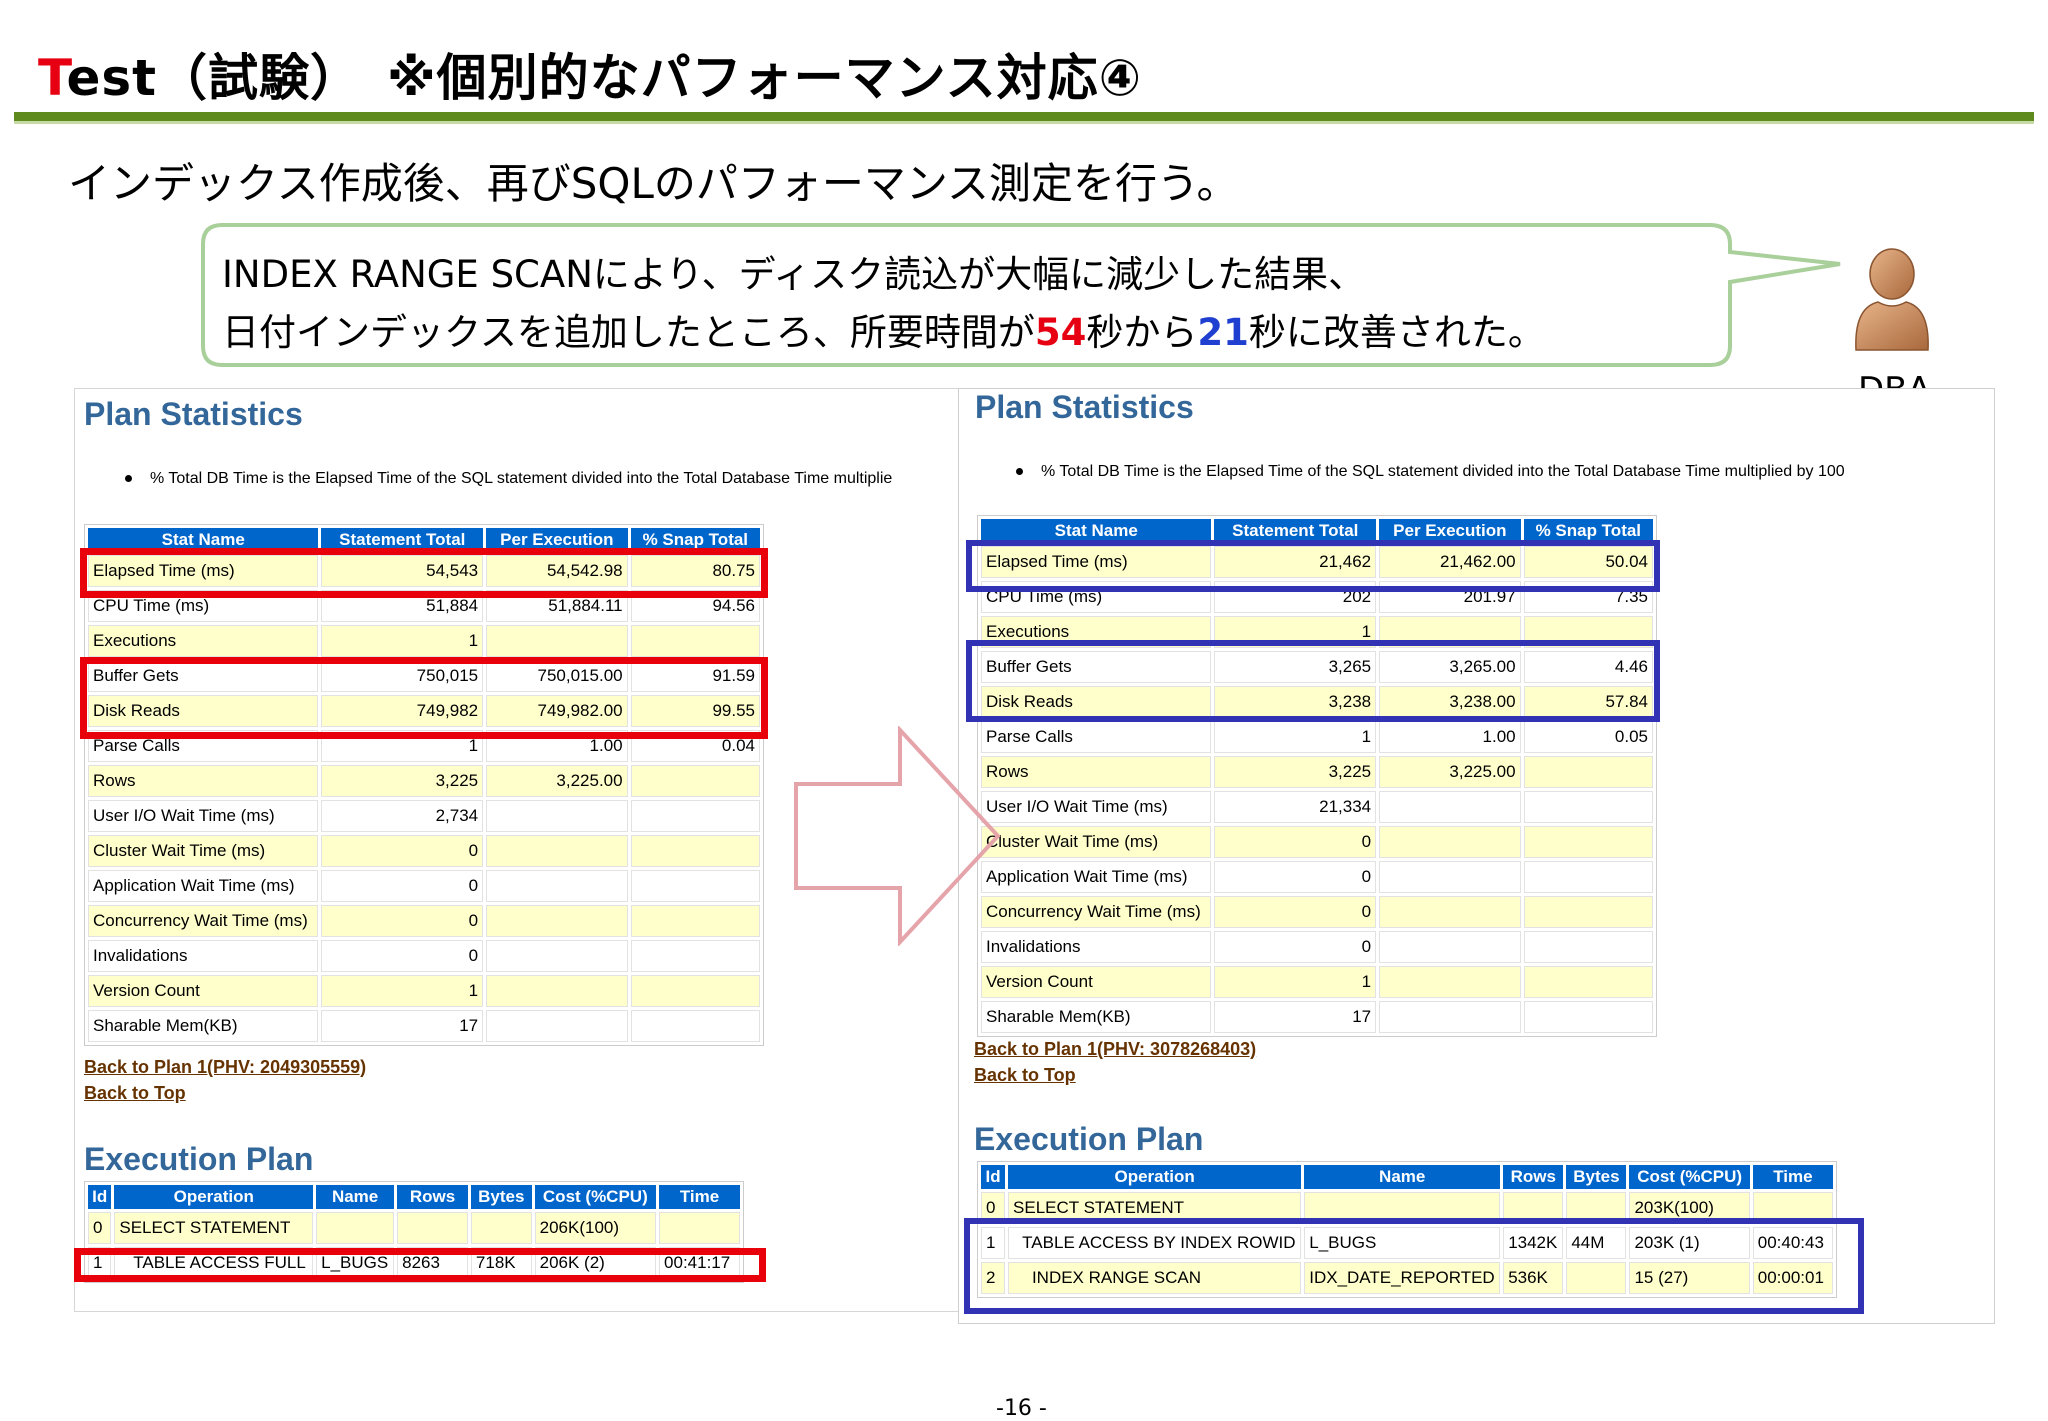 Image resolution: width=2048 pixels, height=1421 pixels. I want to click on table-row: Invalidations 0, so click(424, 956).